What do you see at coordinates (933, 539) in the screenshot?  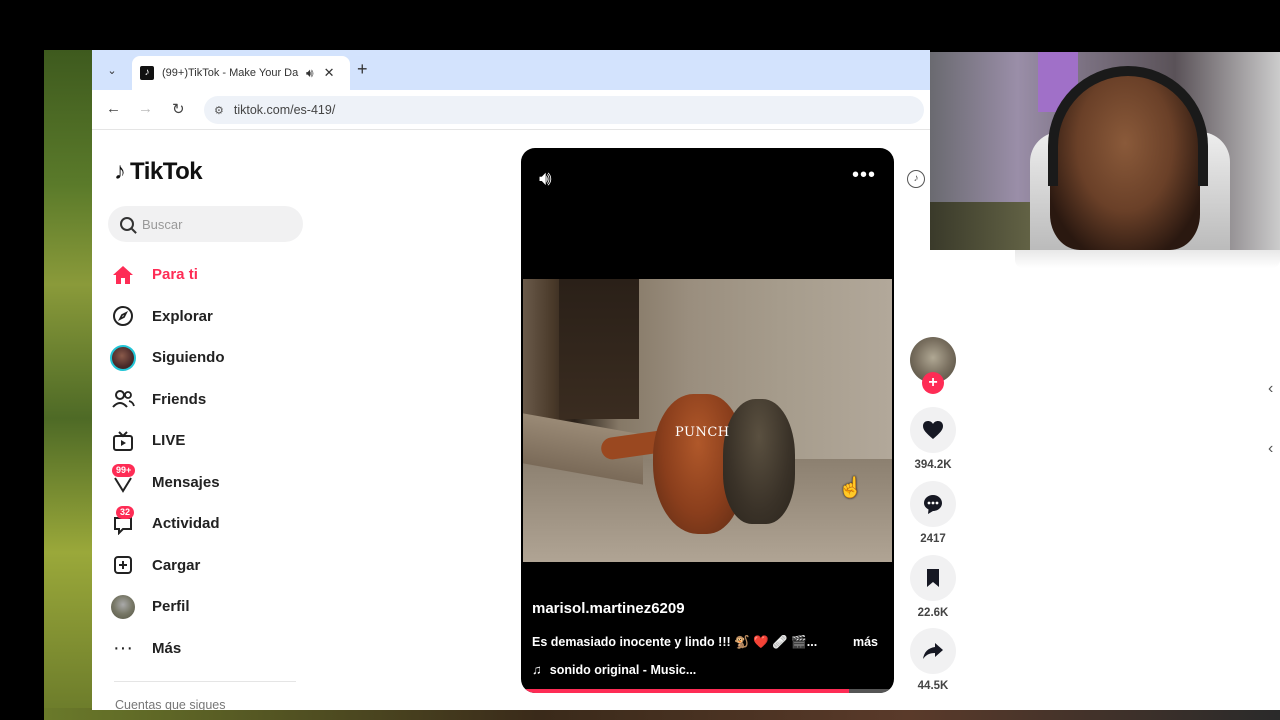 I see `comment-count: 2417` at bounding box center [933, 539].